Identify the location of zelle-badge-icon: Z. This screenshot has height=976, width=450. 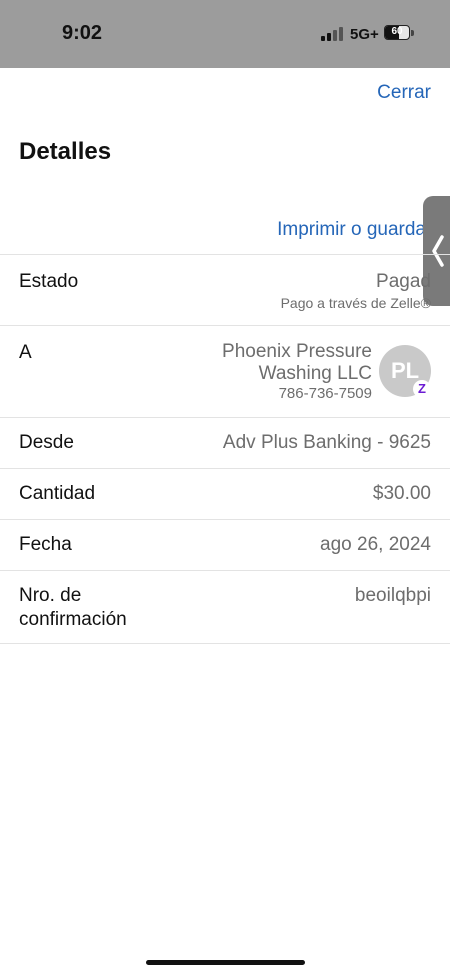
(422, 389).